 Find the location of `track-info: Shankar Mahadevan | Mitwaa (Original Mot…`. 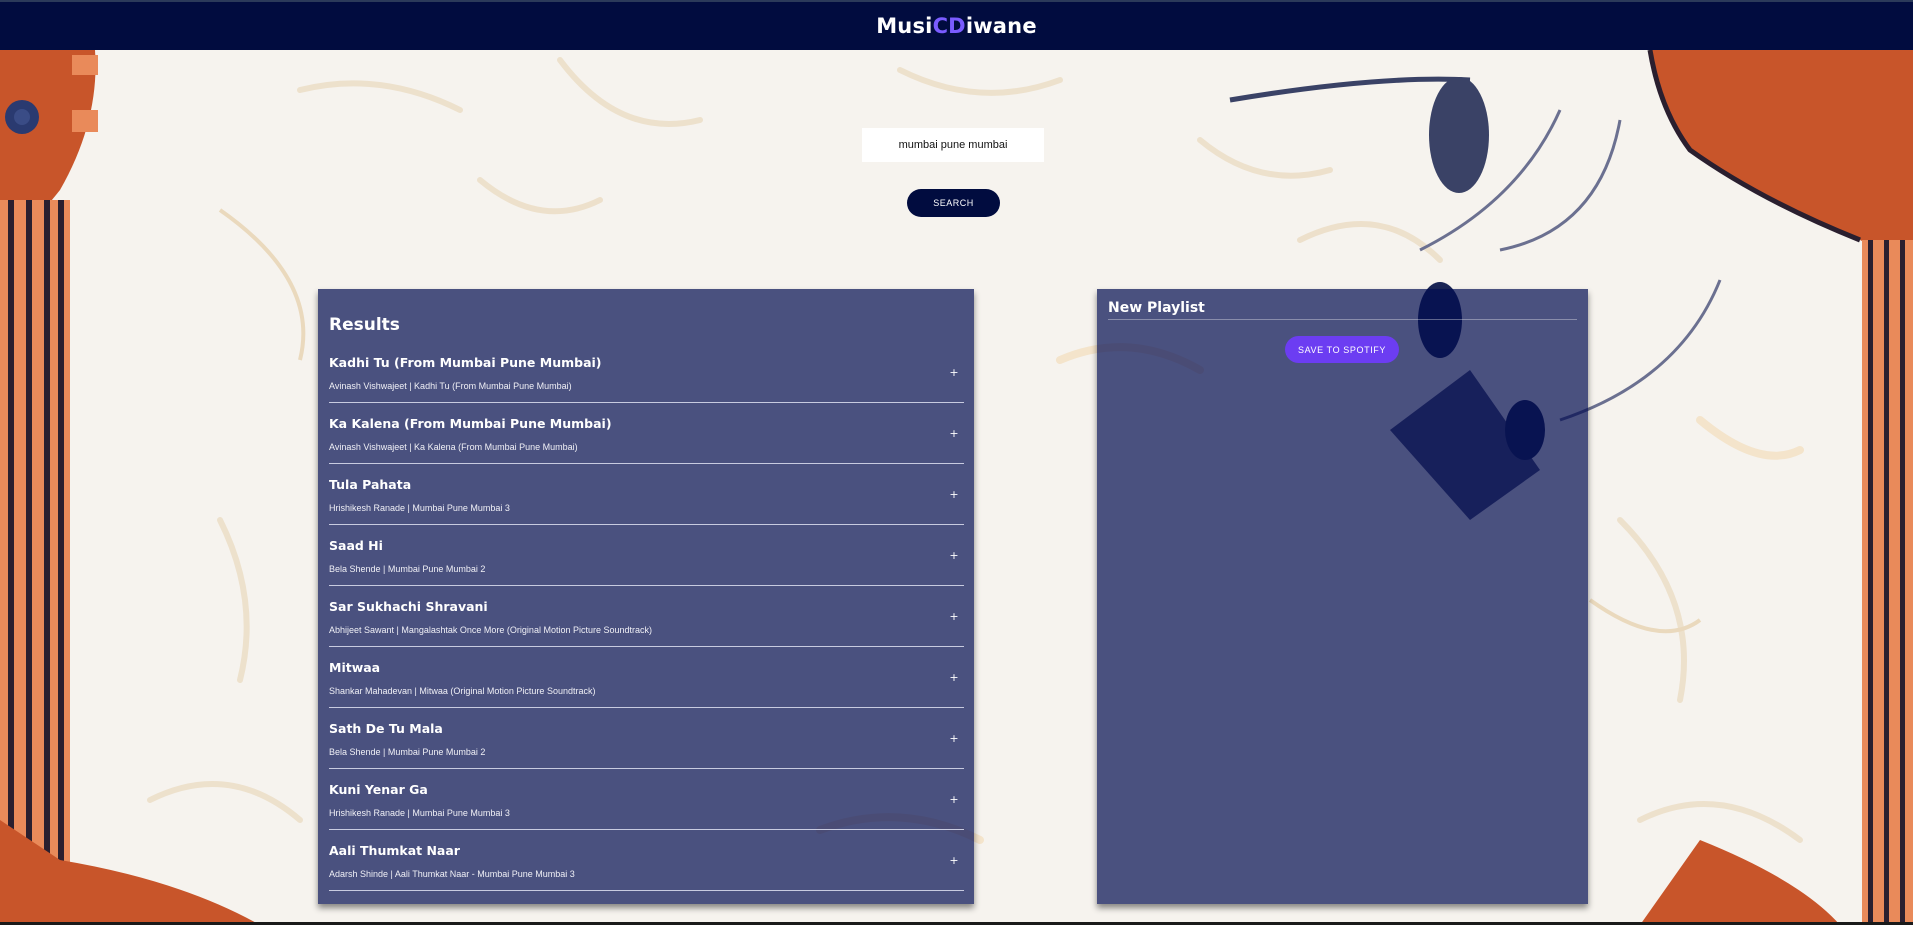

track-info: Shankar Mahadevan | Mitwaa (Original Mot… is located at coordinates (462, 691).